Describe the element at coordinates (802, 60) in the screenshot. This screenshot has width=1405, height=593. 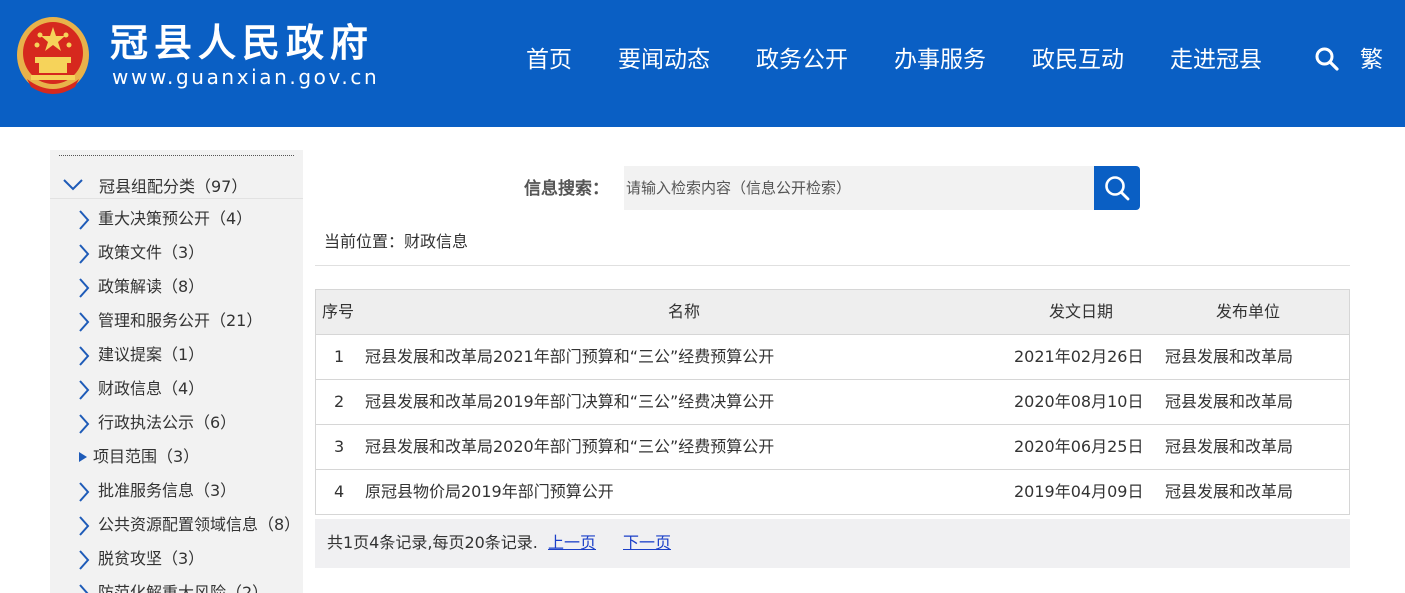
I see `nav-gov-affairs: 政务公开` at that location.